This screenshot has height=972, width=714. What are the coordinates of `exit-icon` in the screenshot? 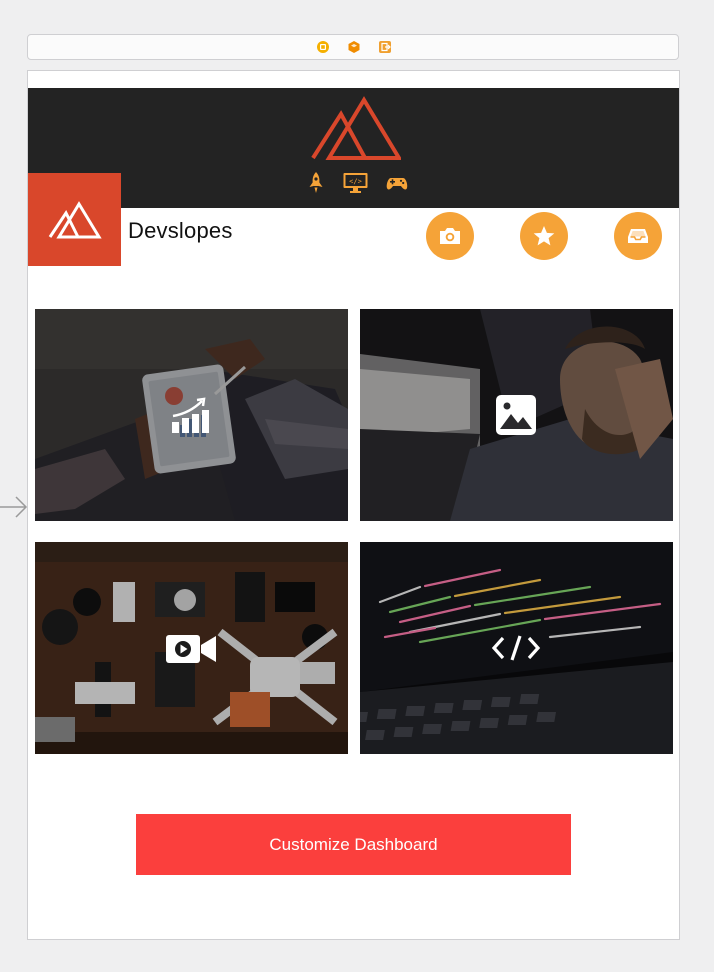 It's located at (385, 47).